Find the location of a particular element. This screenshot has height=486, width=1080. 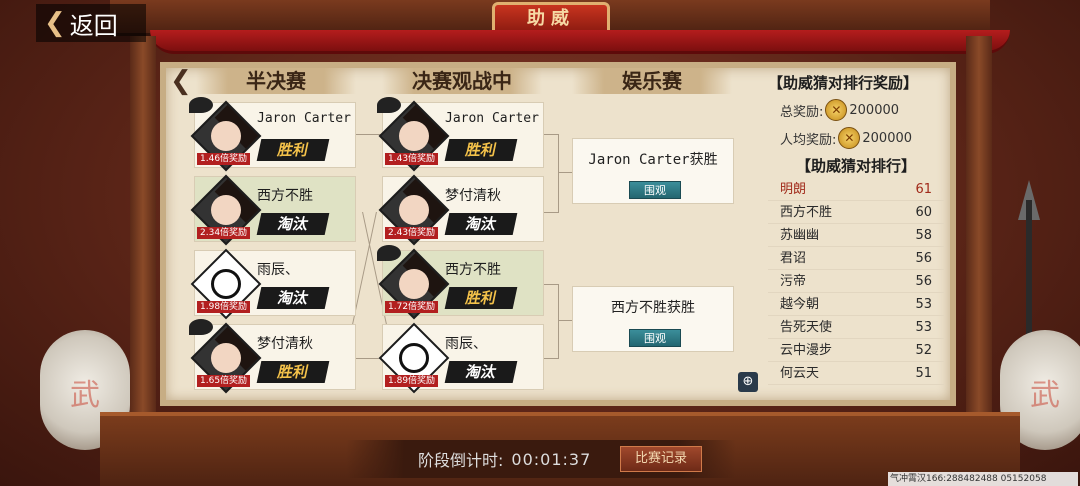

player-card: 1.43倍奖励 Jaron Carter 胜利 is located at coordinates (460, 134).